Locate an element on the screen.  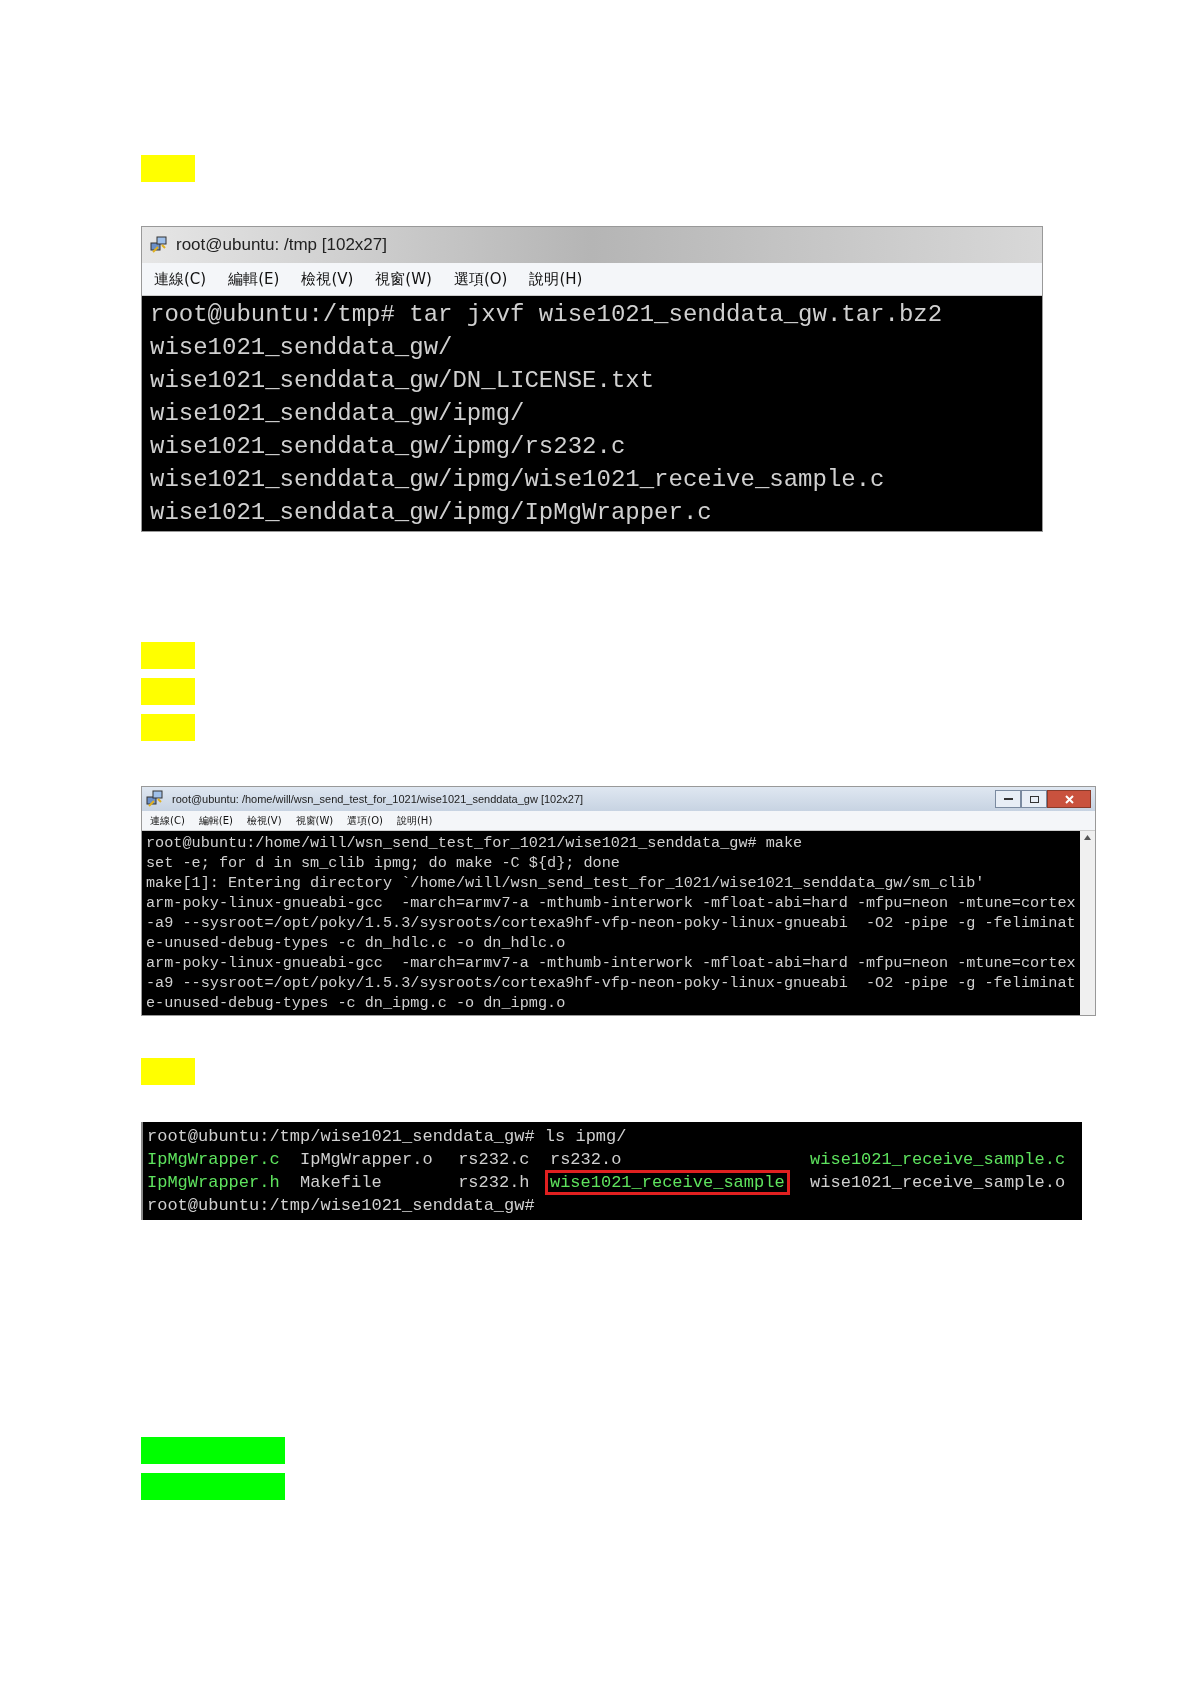
close-icon is located at coordinates (1069, 799).